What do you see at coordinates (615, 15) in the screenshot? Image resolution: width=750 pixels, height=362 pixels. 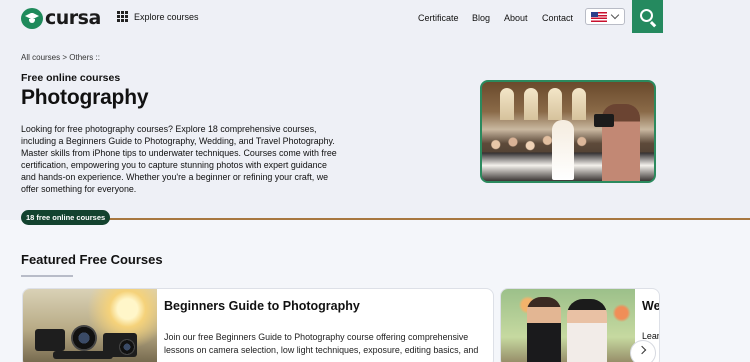 I see `chevron-down-icon` at bounding box center [615, 15].